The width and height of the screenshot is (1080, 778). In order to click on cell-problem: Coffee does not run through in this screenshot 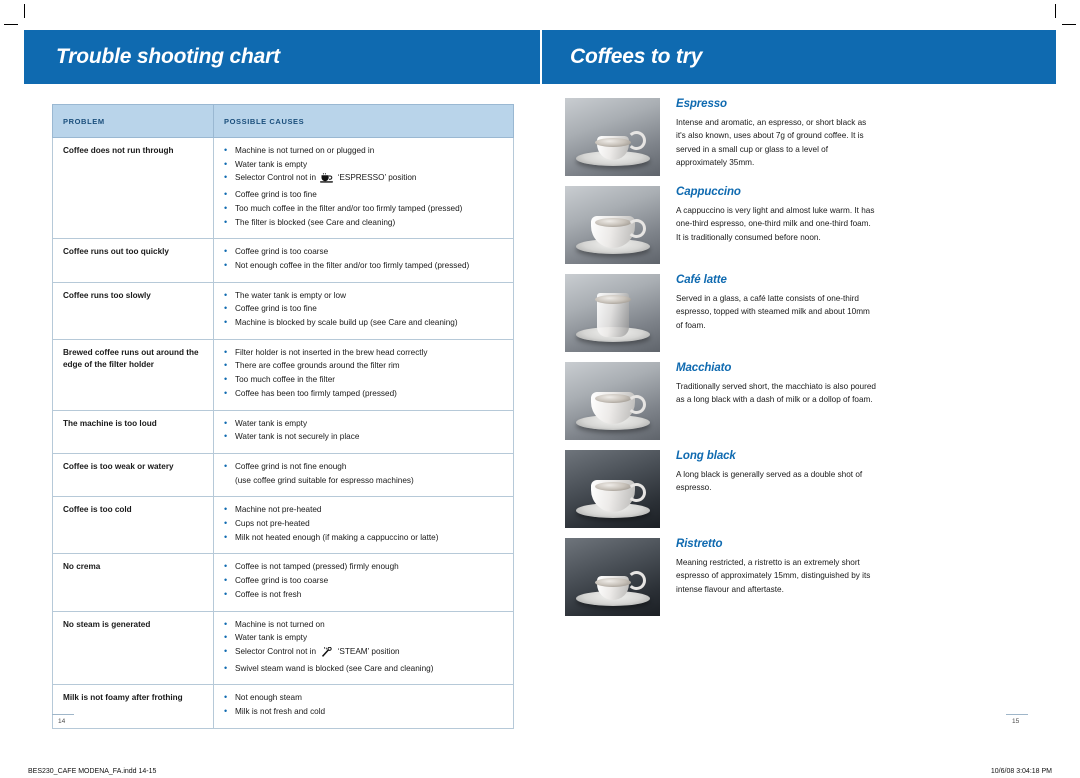, I will do `click(133, 188)`.